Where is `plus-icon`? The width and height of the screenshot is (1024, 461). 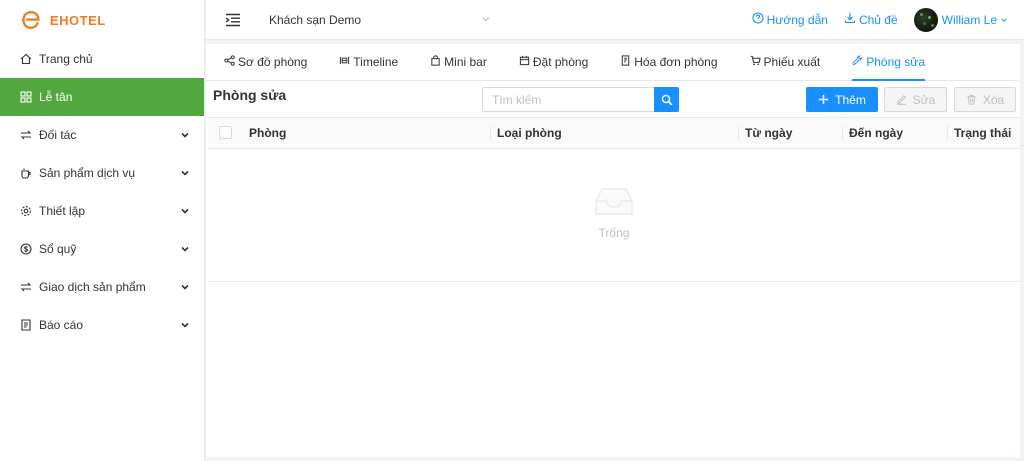
plus-icon is located at coordinates (826, 99).